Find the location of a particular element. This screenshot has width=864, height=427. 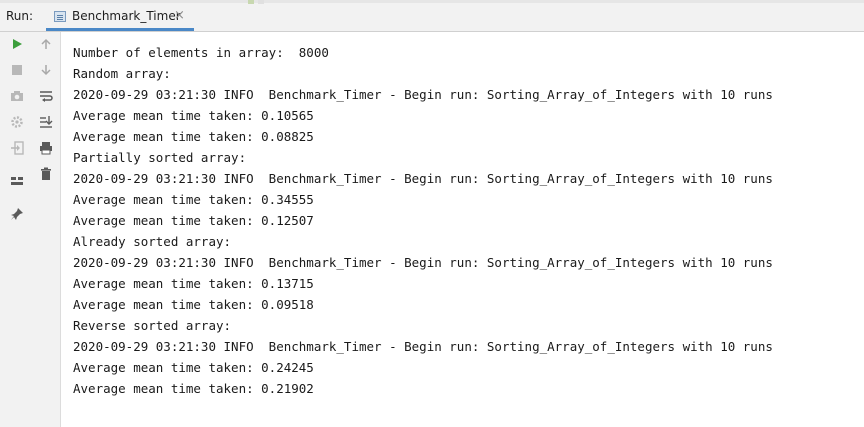

console-tab-icon is located at coordinates (60, 16).